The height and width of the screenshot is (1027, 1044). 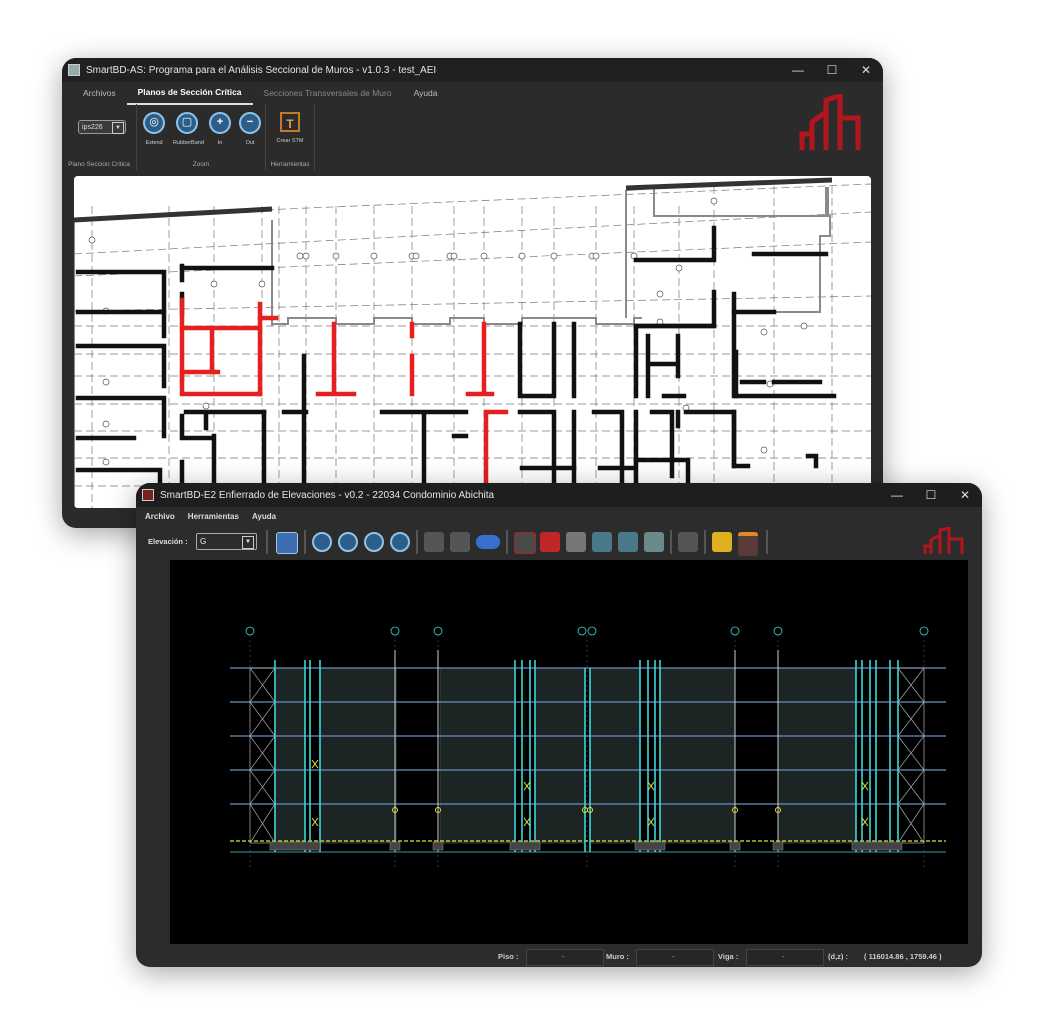 I want to click on tab-secciones-transversales: Secciones Transversales de Muro, so click(x=328, y=93).